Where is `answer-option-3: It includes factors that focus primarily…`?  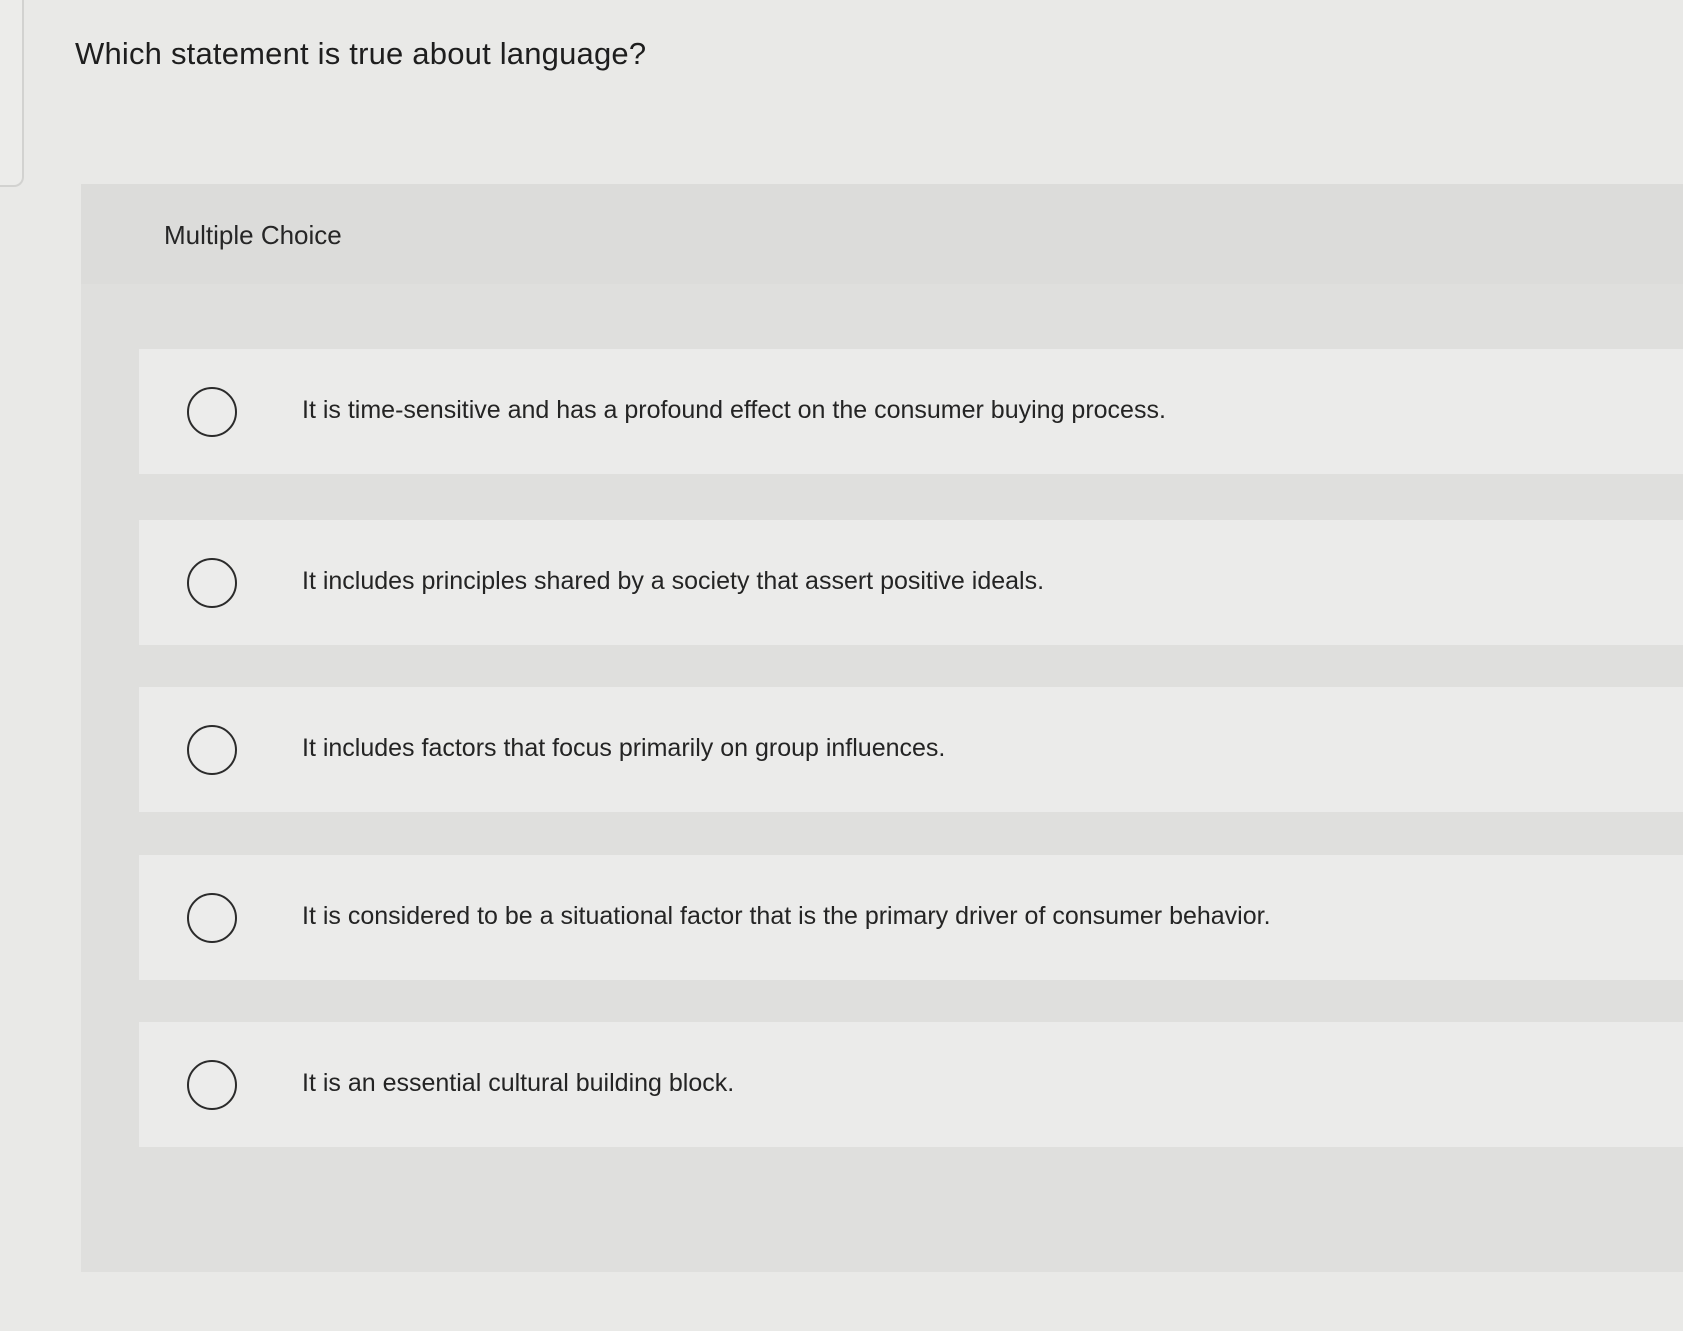 answer-option-3: It includes factors that focus primarily… is located at coordinates (911, 749).